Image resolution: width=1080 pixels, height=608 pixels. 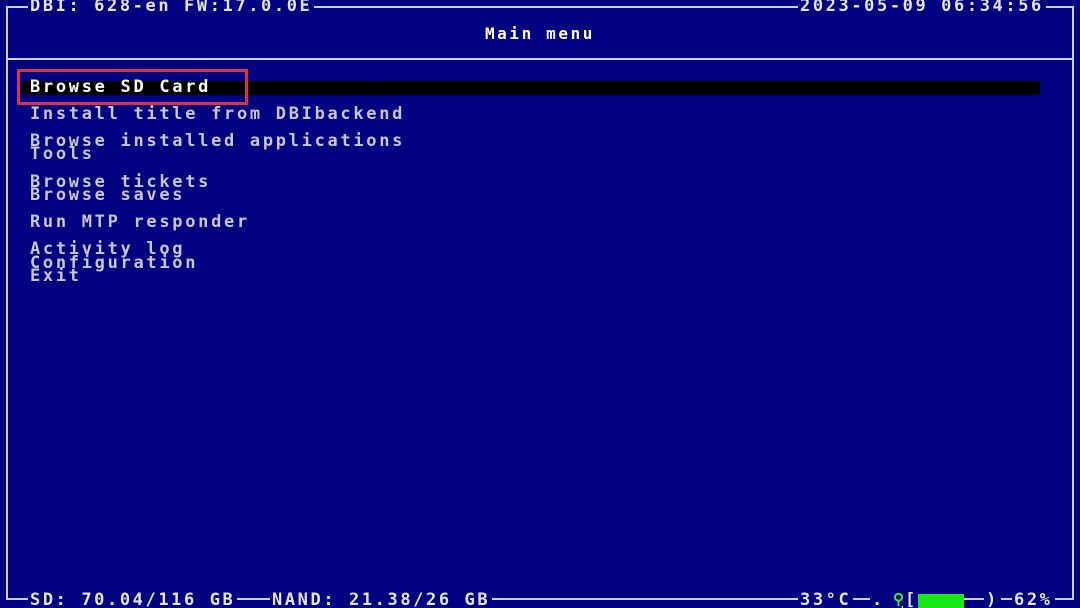 I want to click on menu-item-browse-saves: Browse saves, so click(x=107, y=195).